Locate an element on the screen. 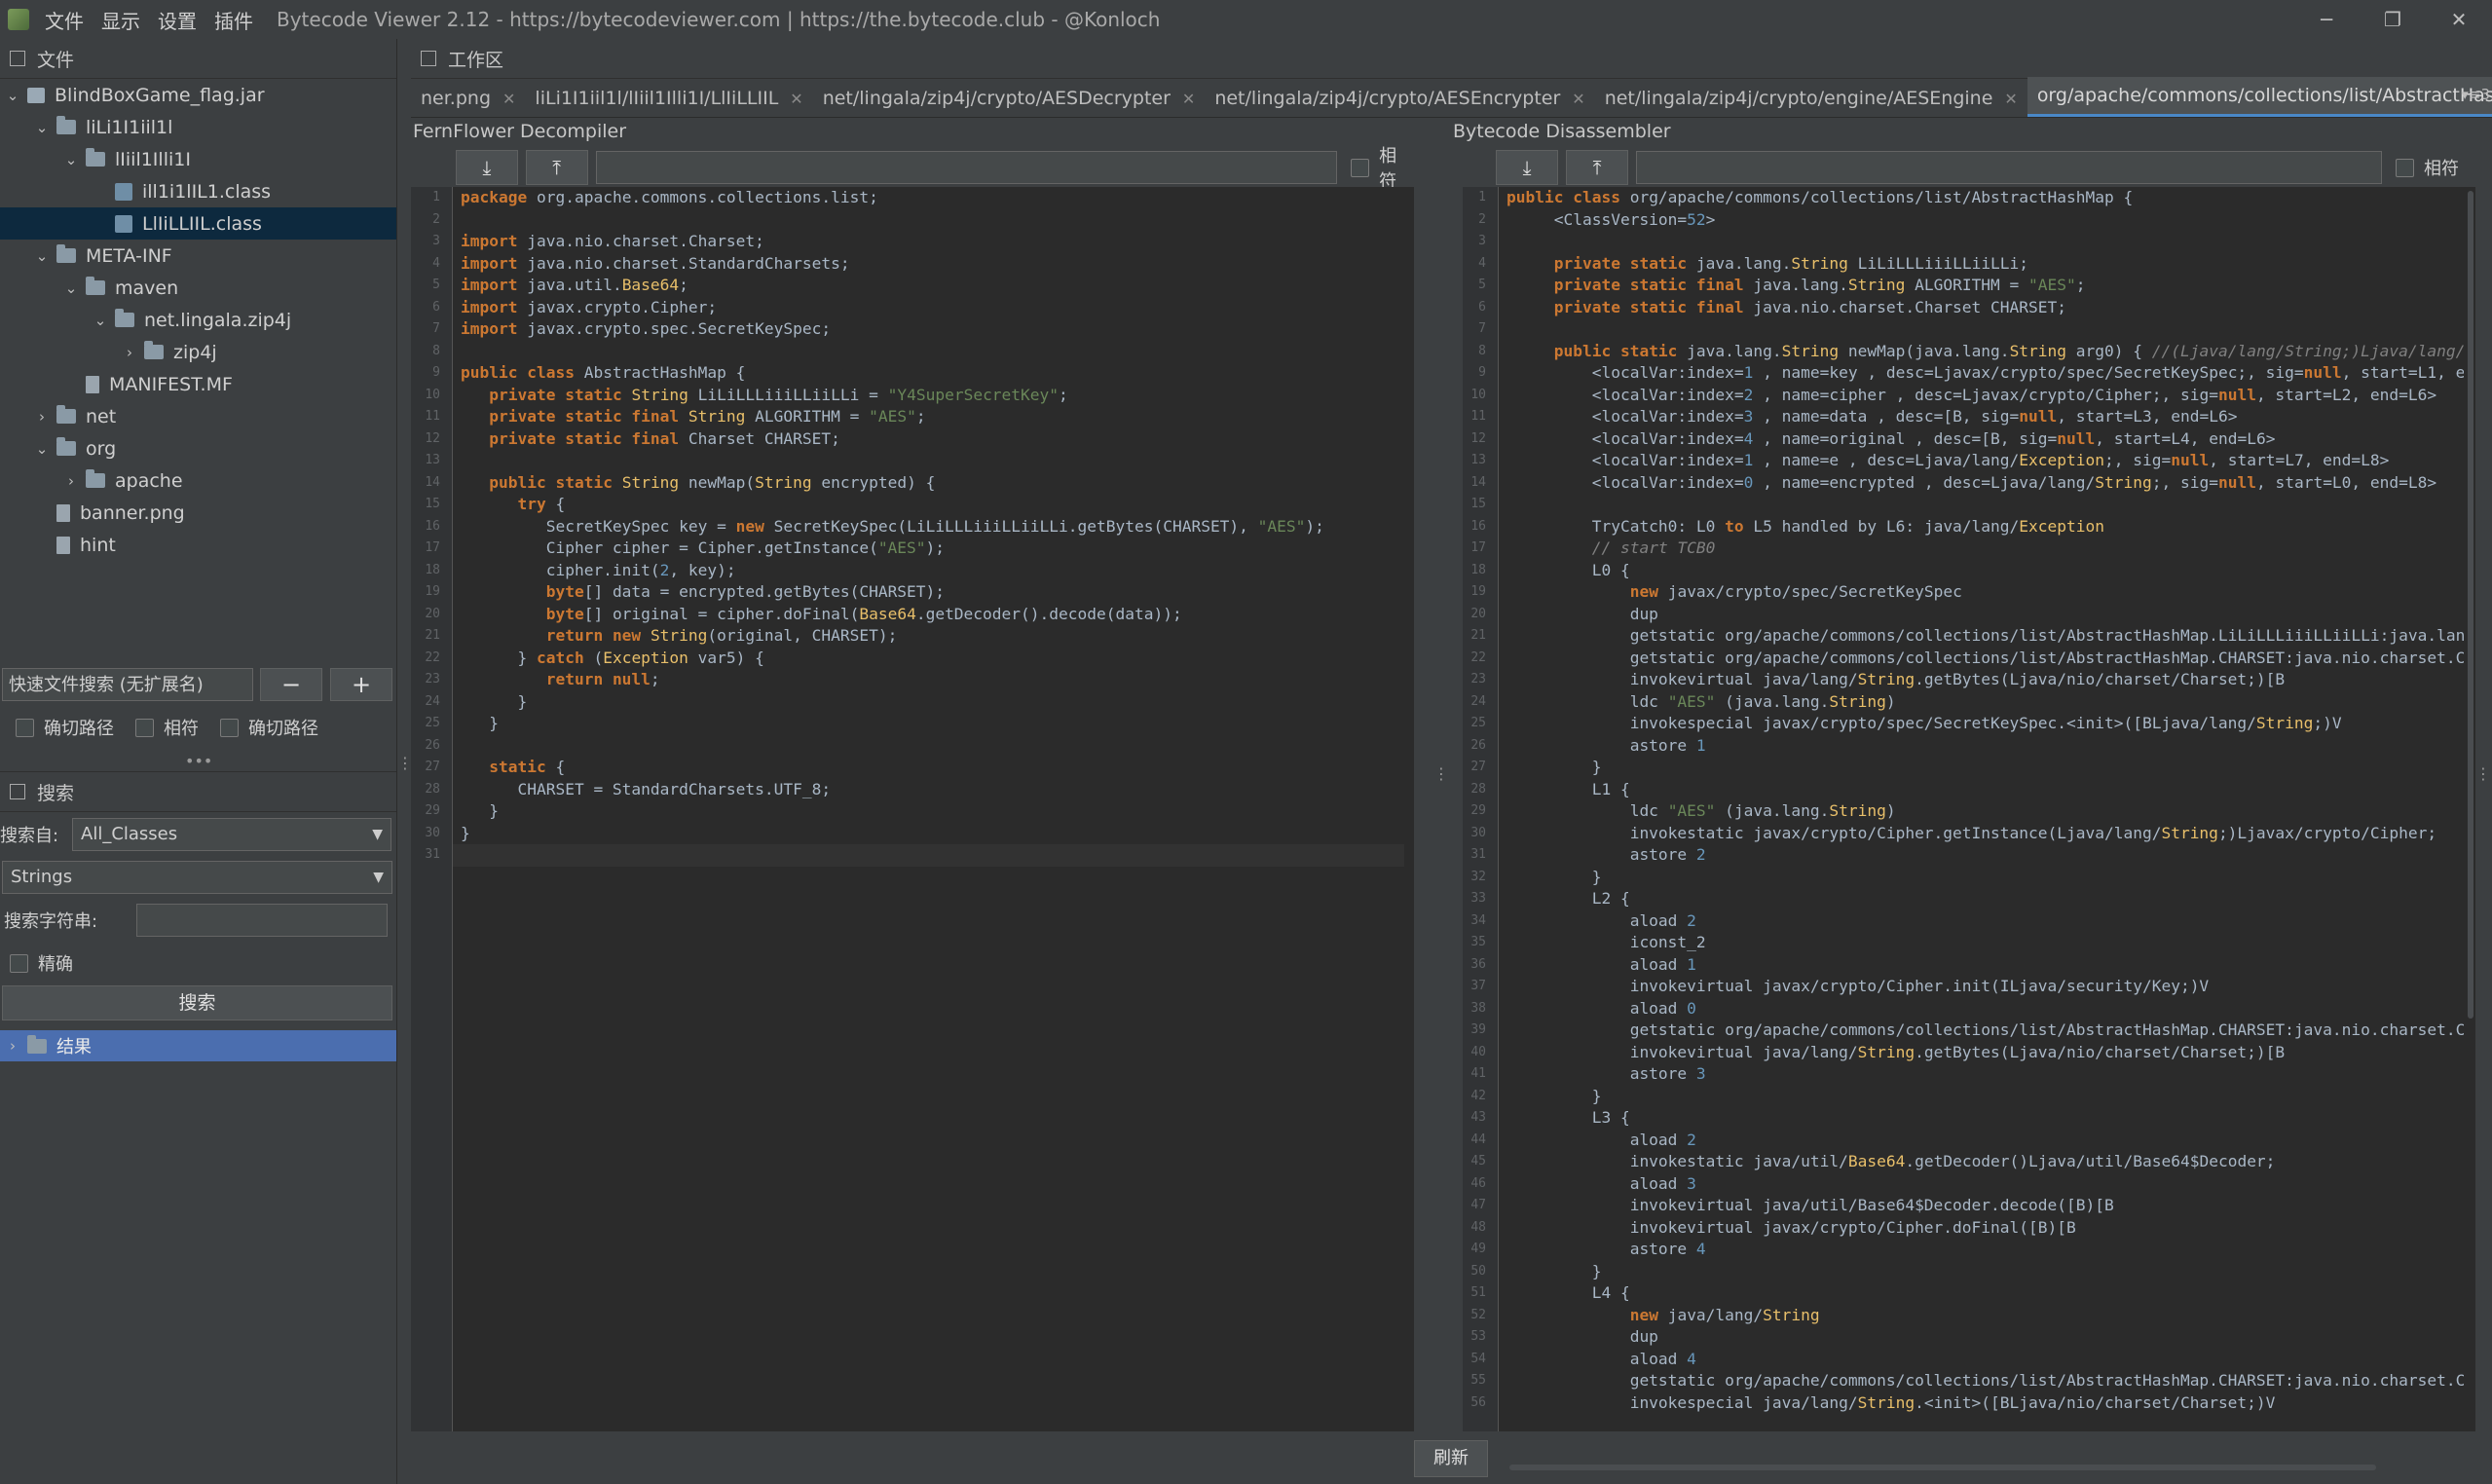  code-line: L0 { is located at coordinates (1982, 571).